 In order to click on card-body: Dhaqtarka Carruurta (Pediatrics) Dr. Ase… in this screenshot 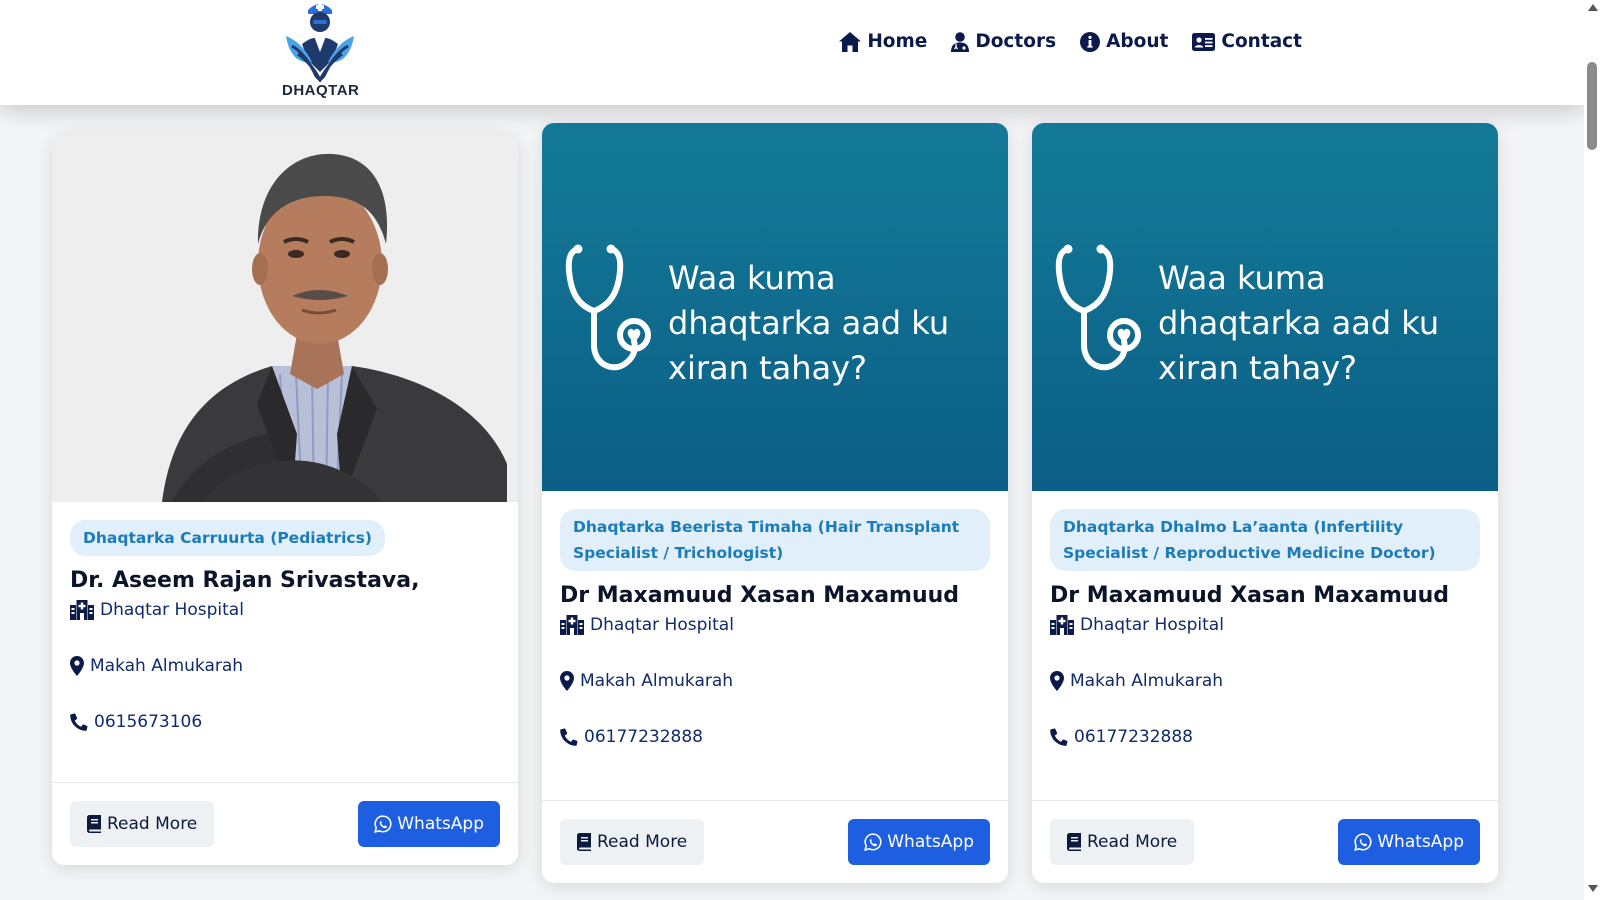, I will do `click(285, 618)`.